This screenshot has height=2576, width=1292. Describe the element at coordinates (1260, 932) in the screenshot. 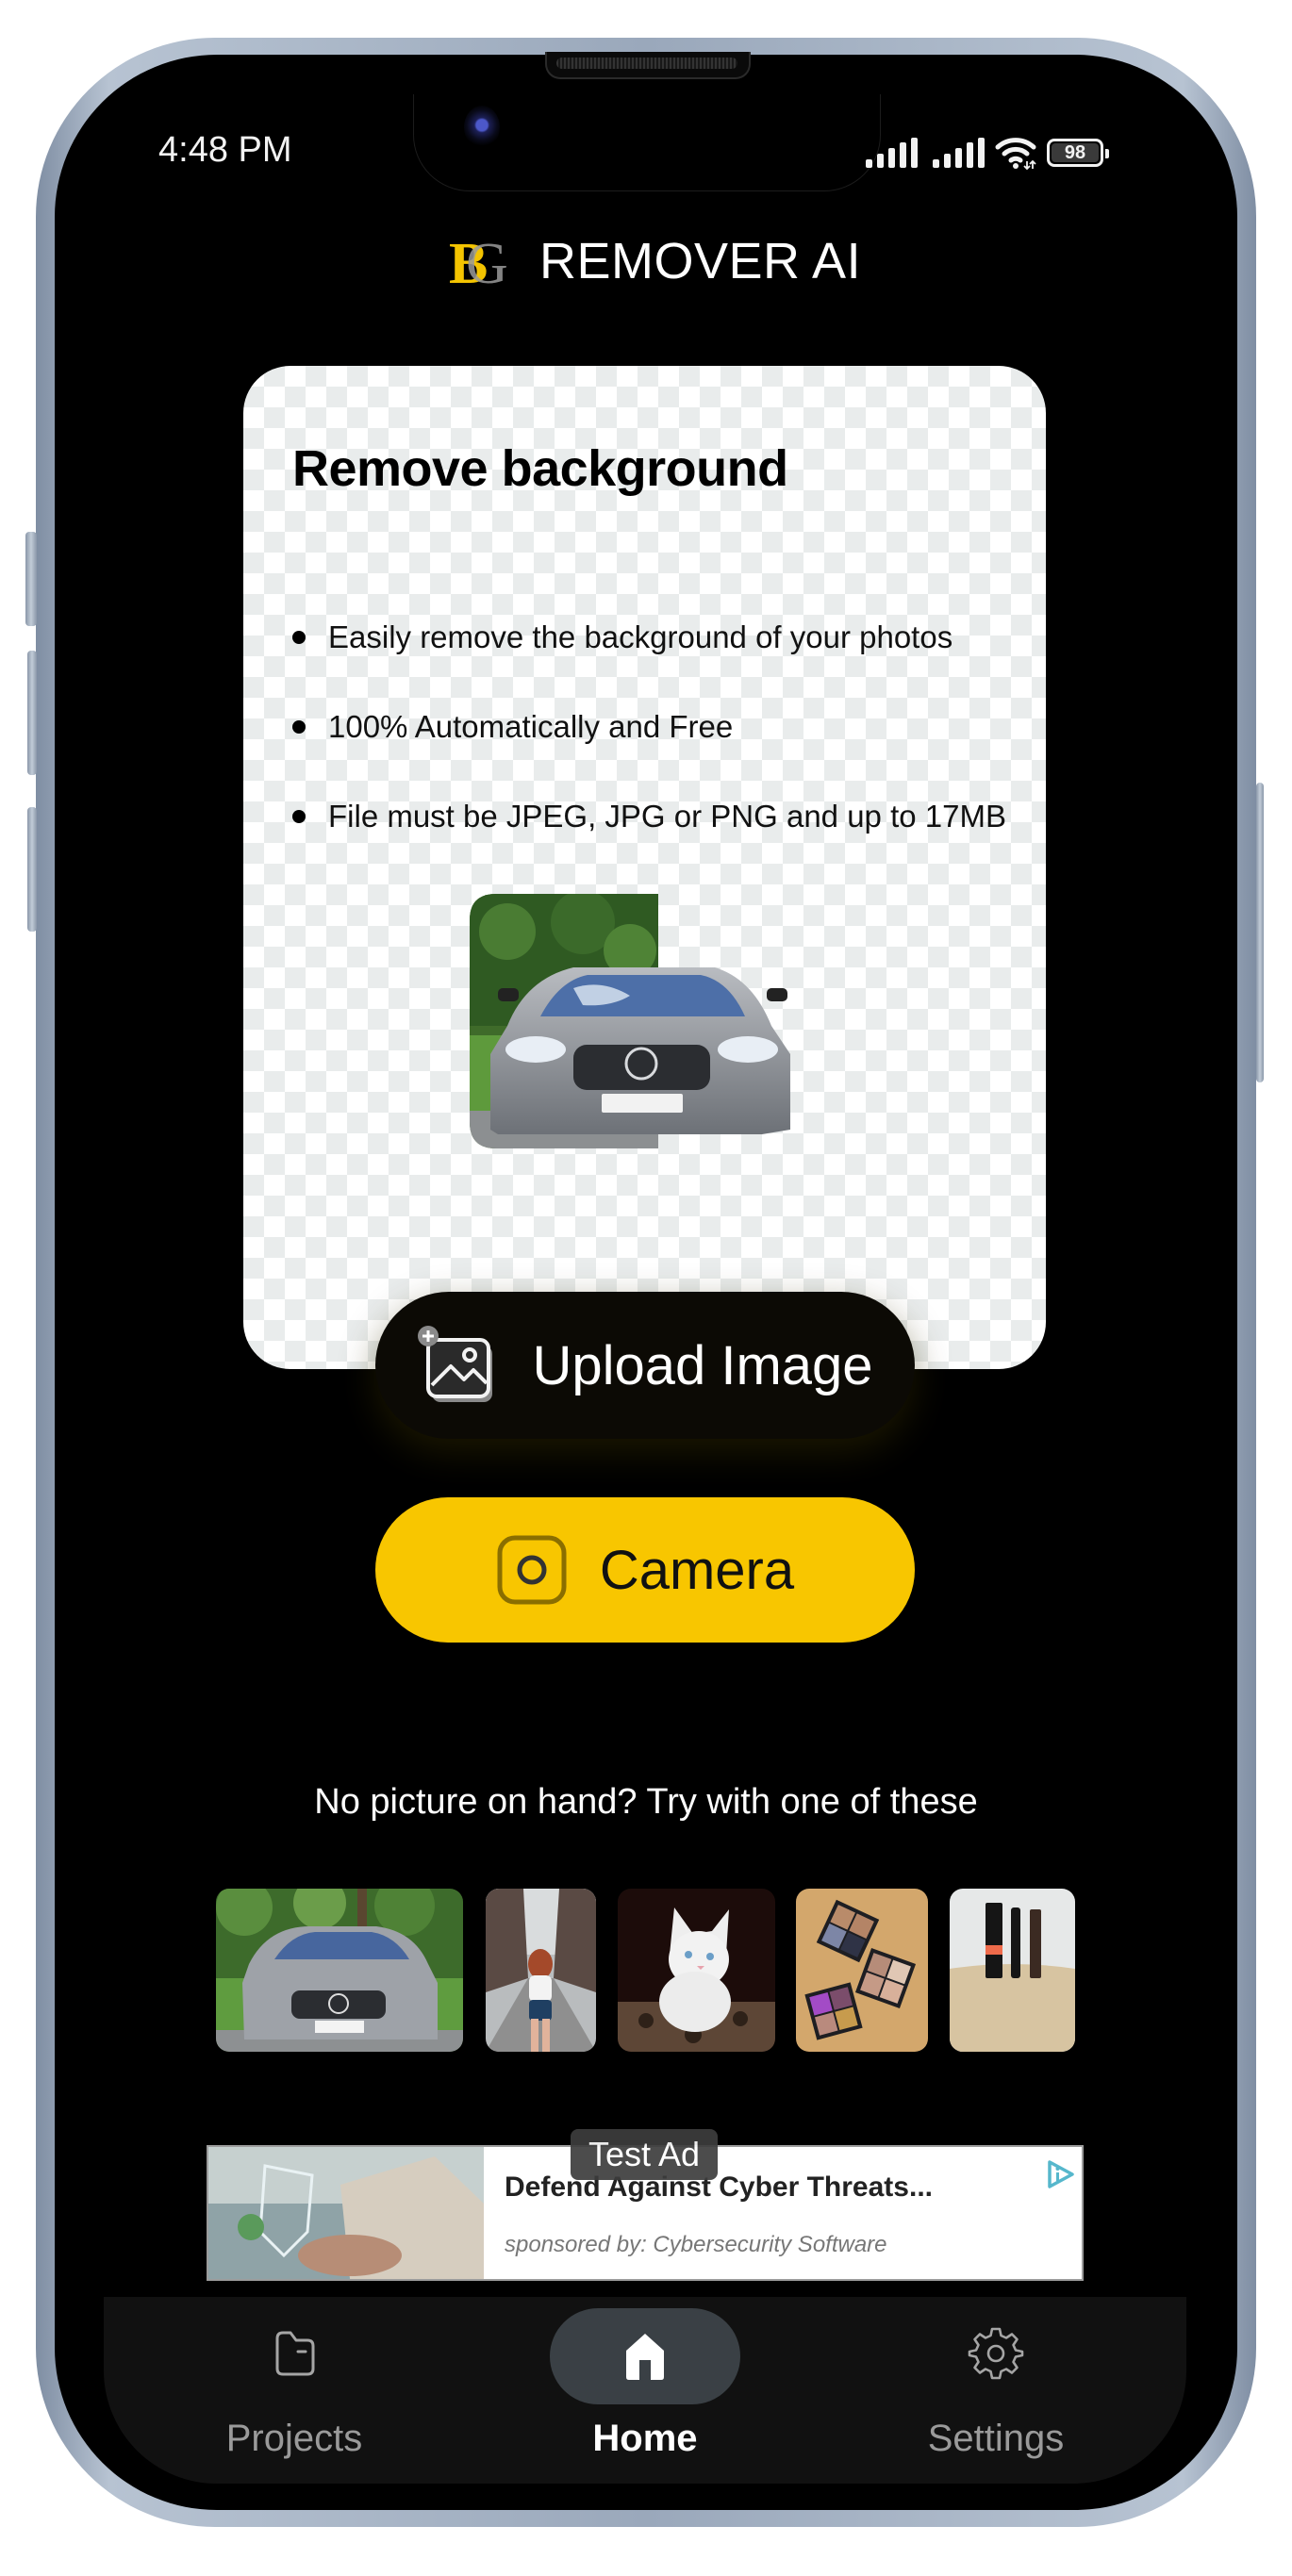

I see `power-button` at that location.